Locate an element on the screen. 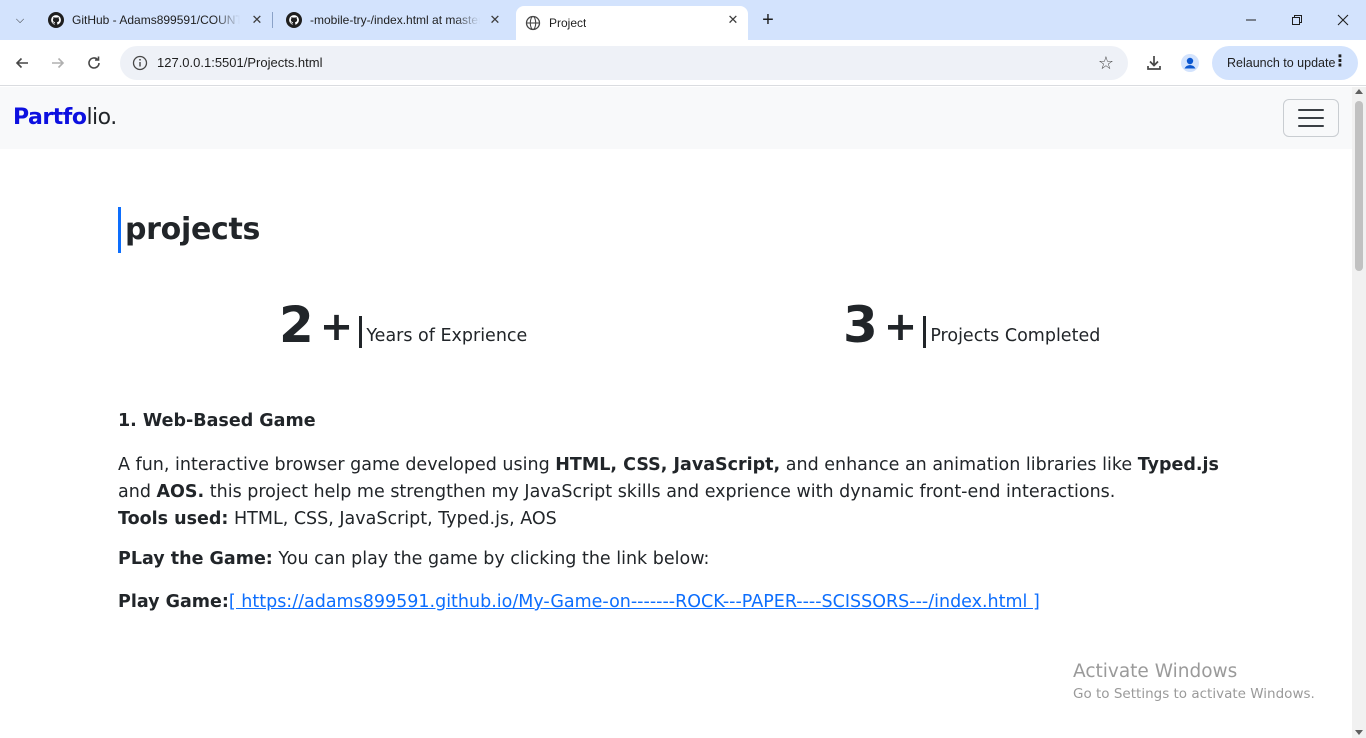  stat-projects: 3 + Projects Completed is located at coordinates (971, 325).